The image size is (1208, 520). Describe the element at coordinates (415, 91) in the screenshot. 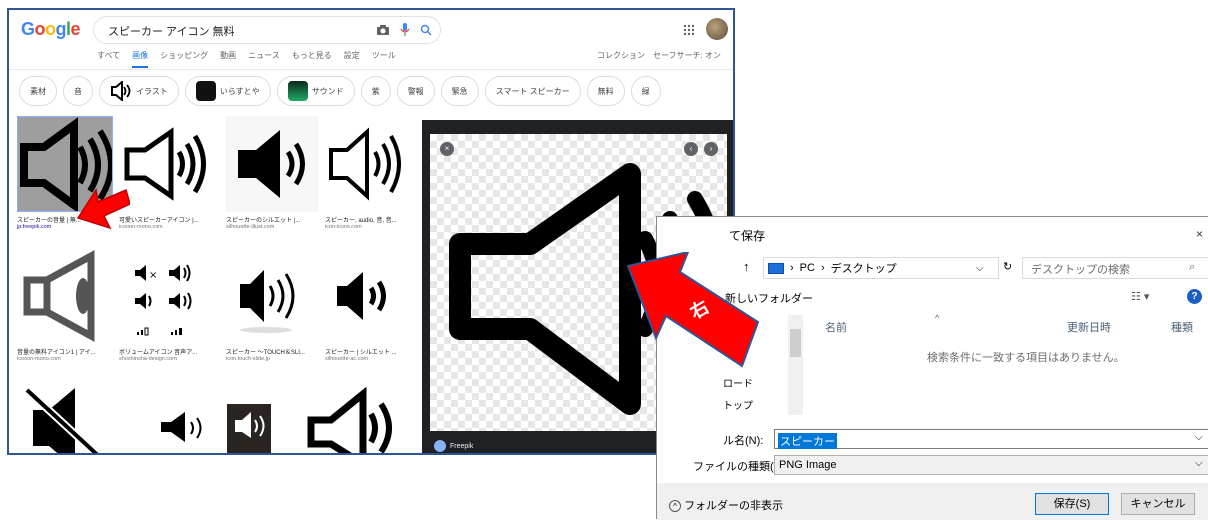

I see `chip: 警報` at that location.